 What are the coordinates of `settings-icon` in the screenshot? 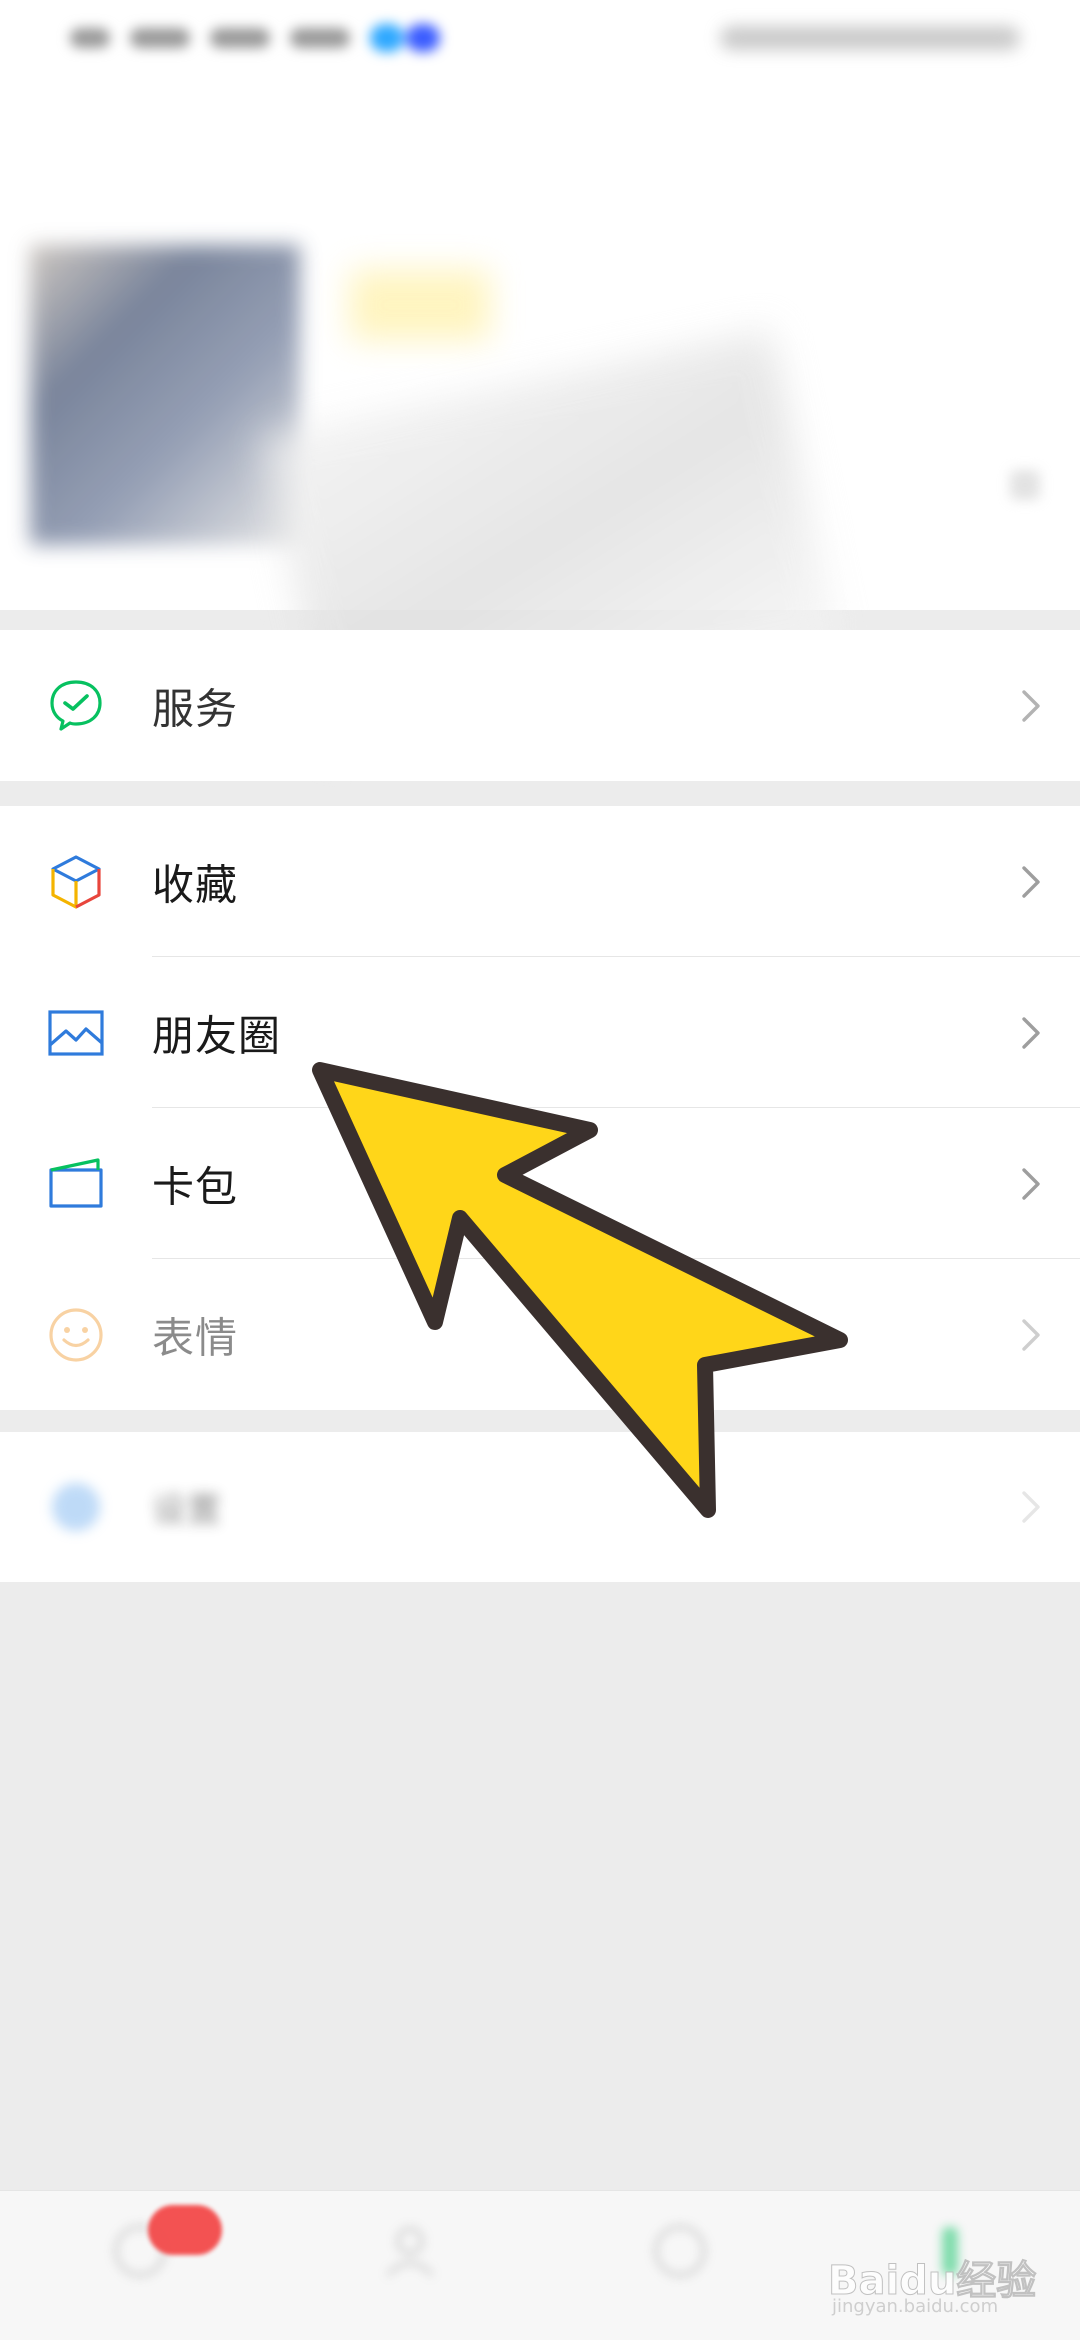 It's located at (76, 1507).